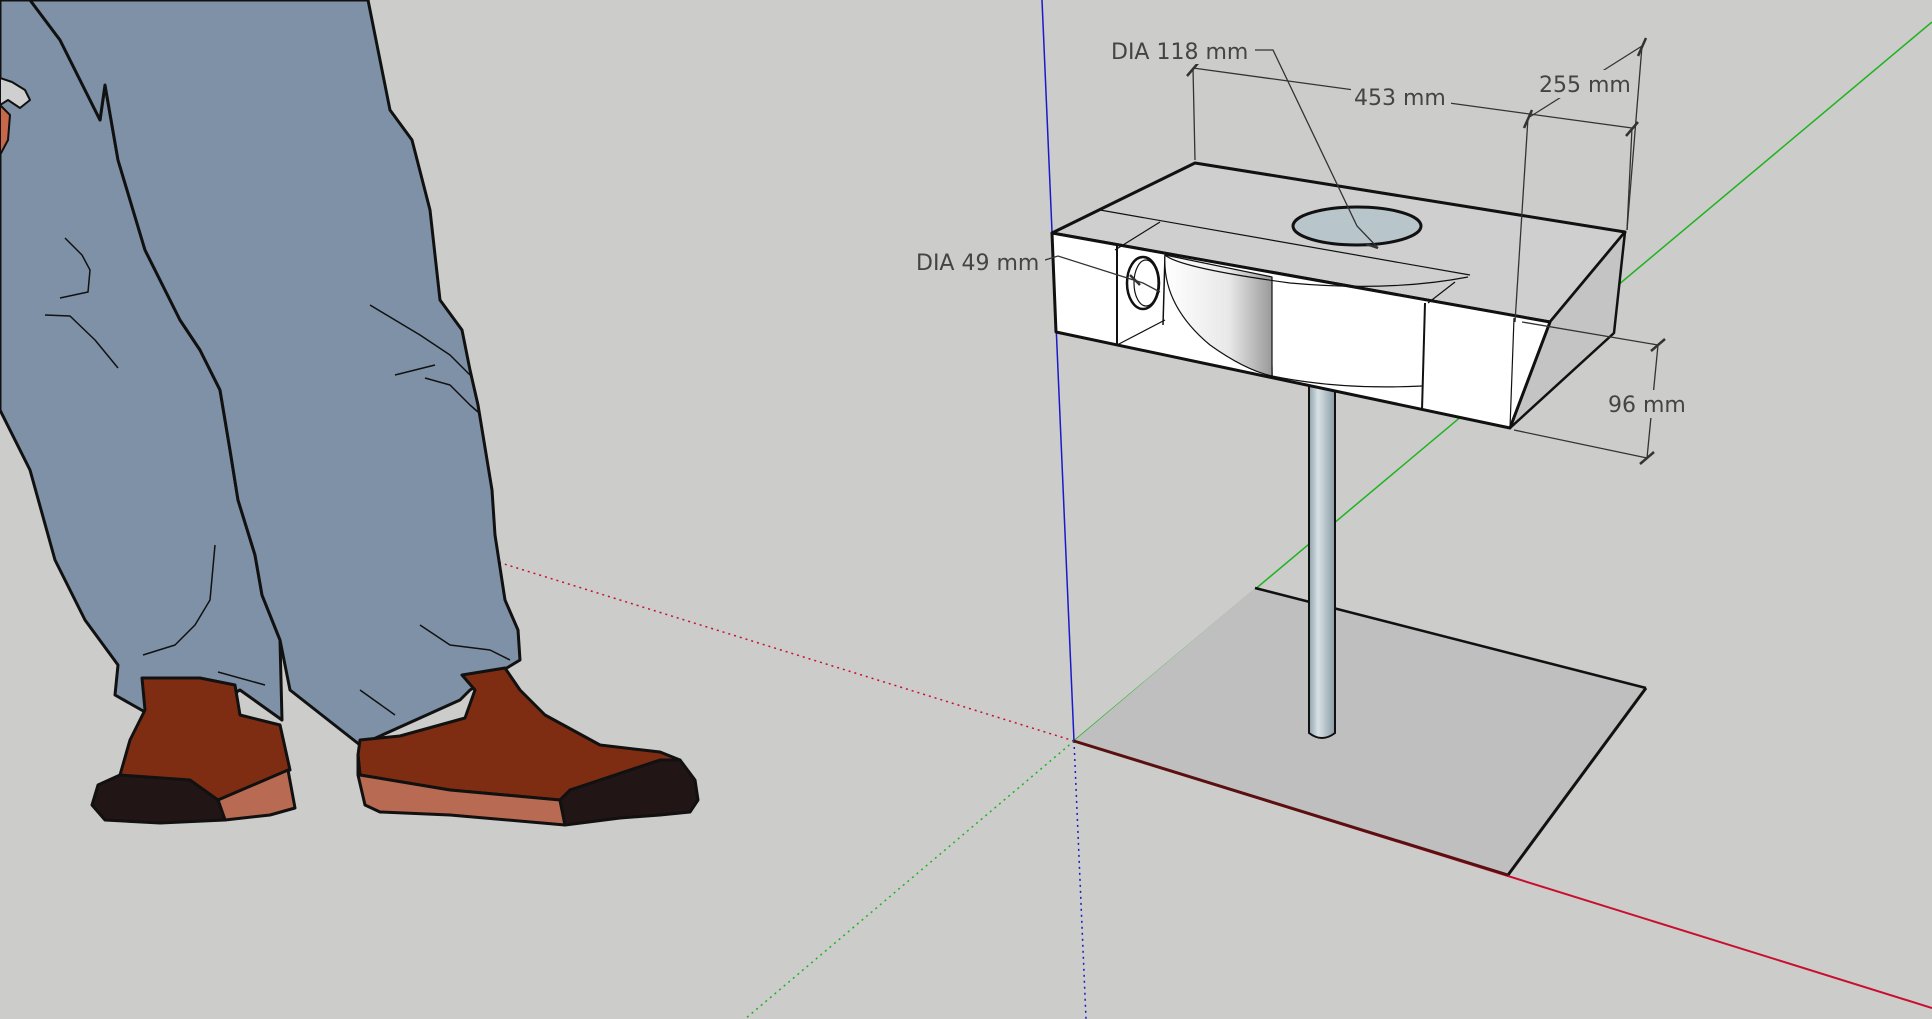  Describe the element at coordinates (977, 263) in the screenshot. I see `dim-dia-side-label: DIA 49 mm` at that location.